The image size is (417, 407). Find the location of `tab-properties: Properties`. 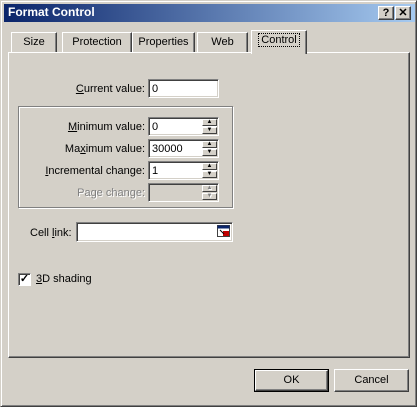

tab-properties: Properties is located at coordinates (163, 42).